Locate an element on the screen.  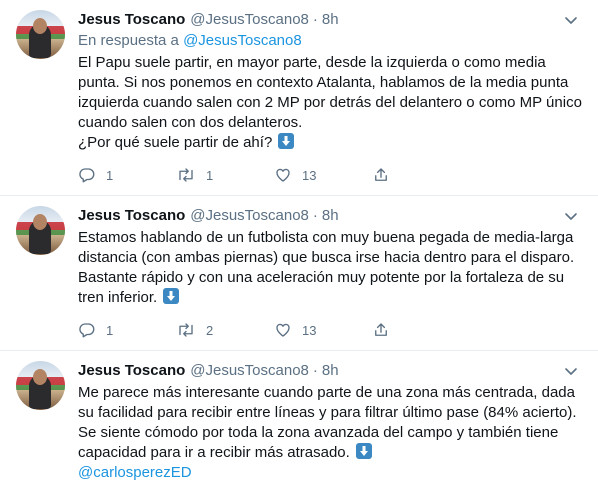
retweet-button: 2 is located at coordinates (225, 330).